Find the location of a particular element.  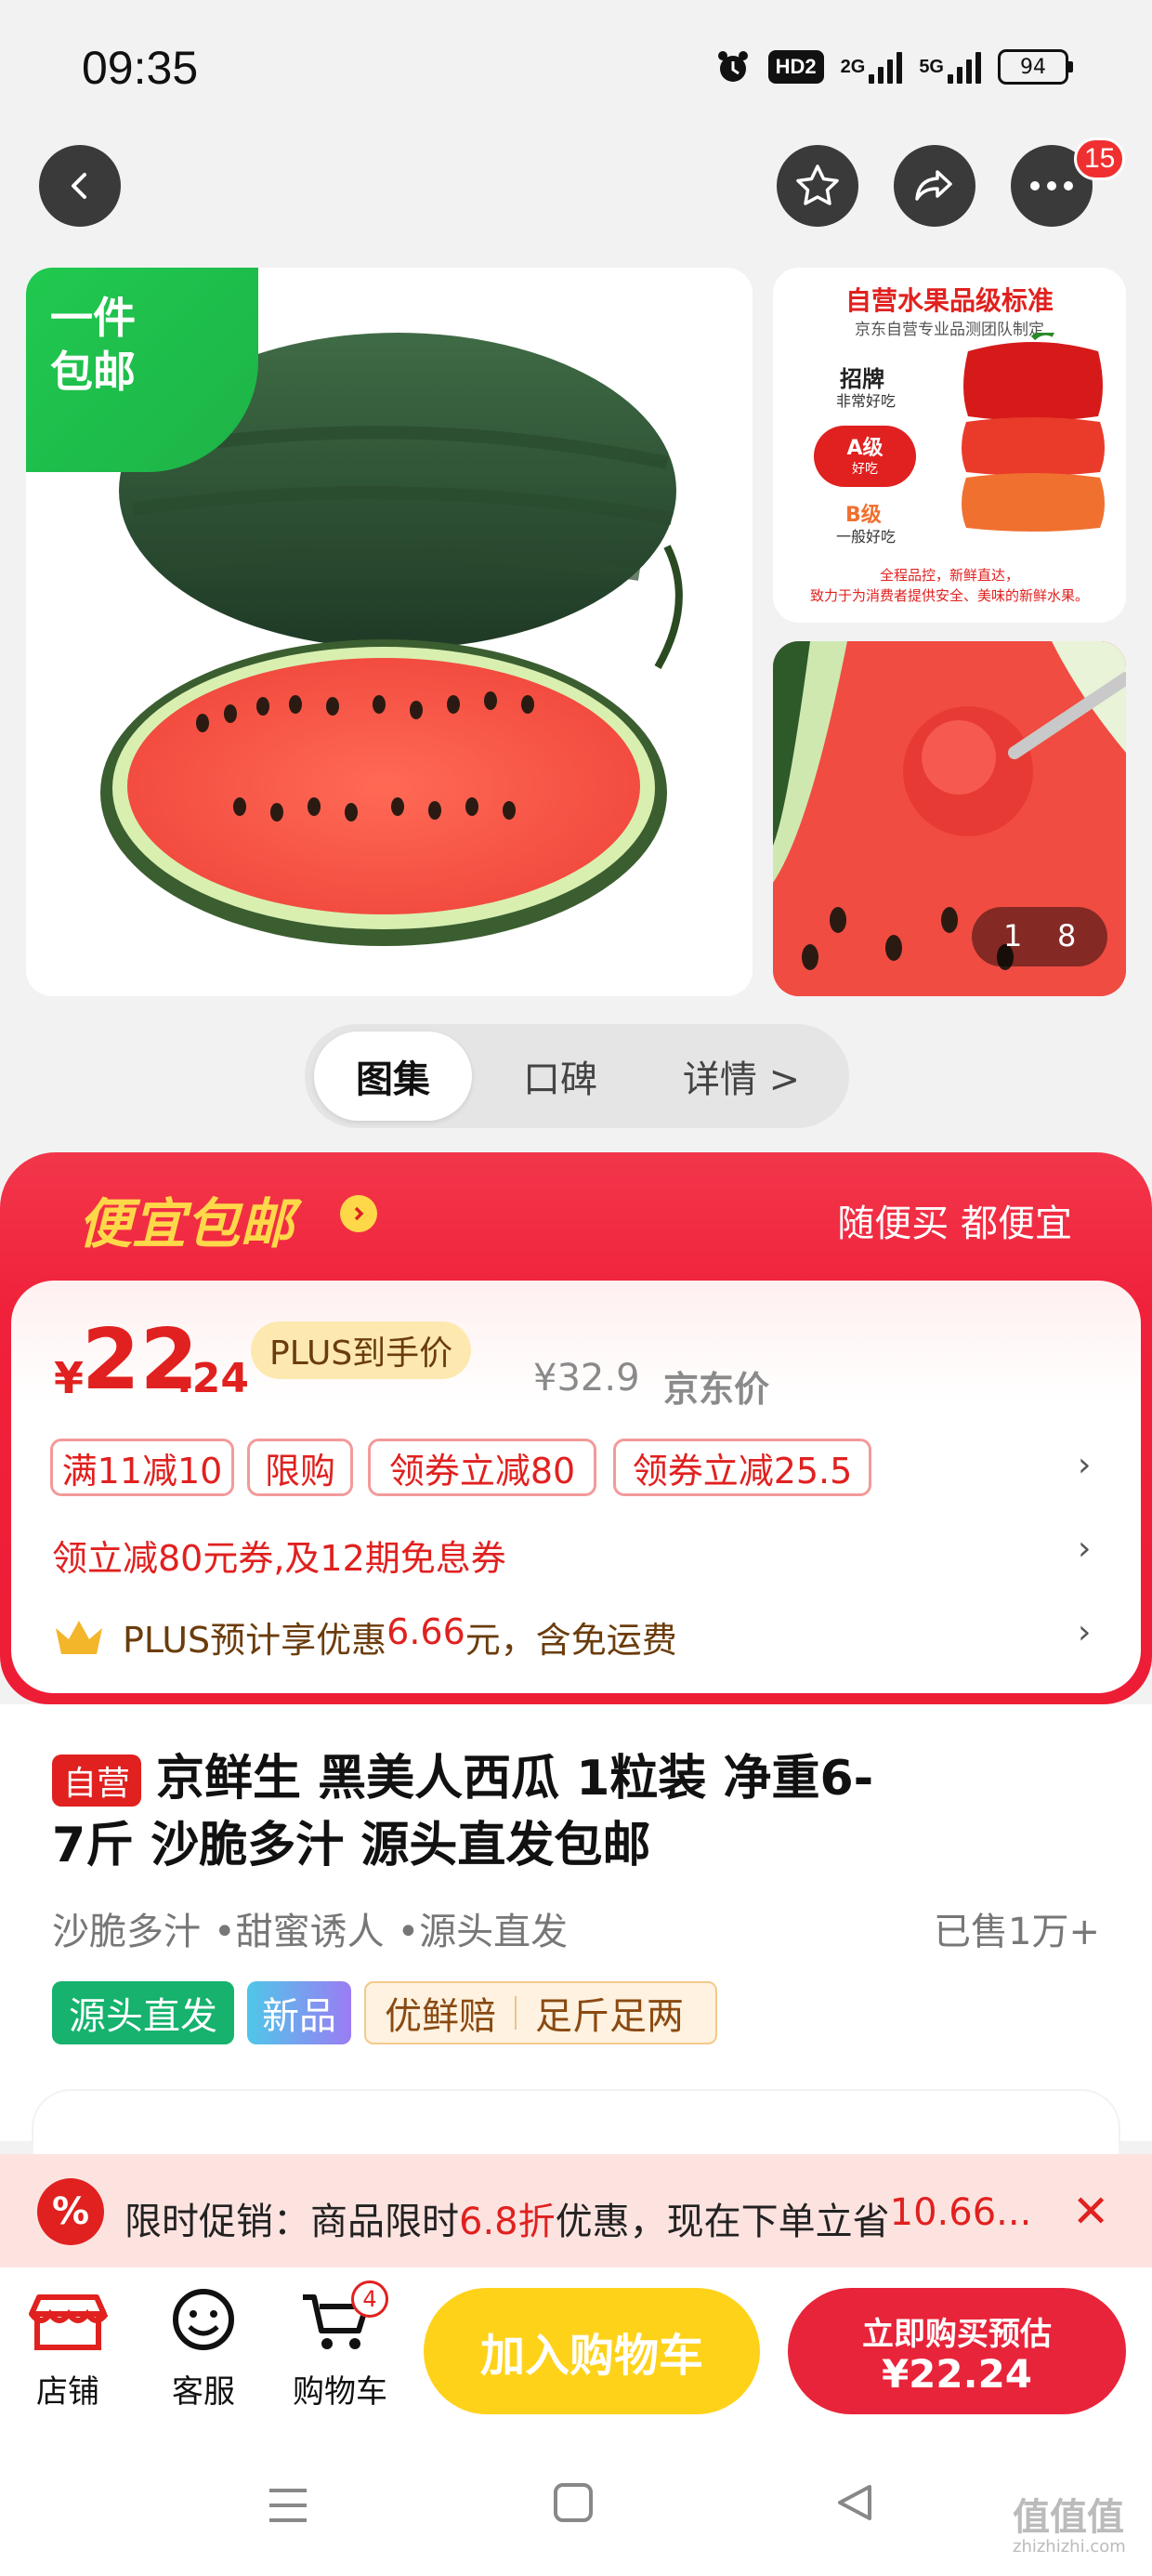

tab-details: 详情 > is located at coordinates (741, 1076).